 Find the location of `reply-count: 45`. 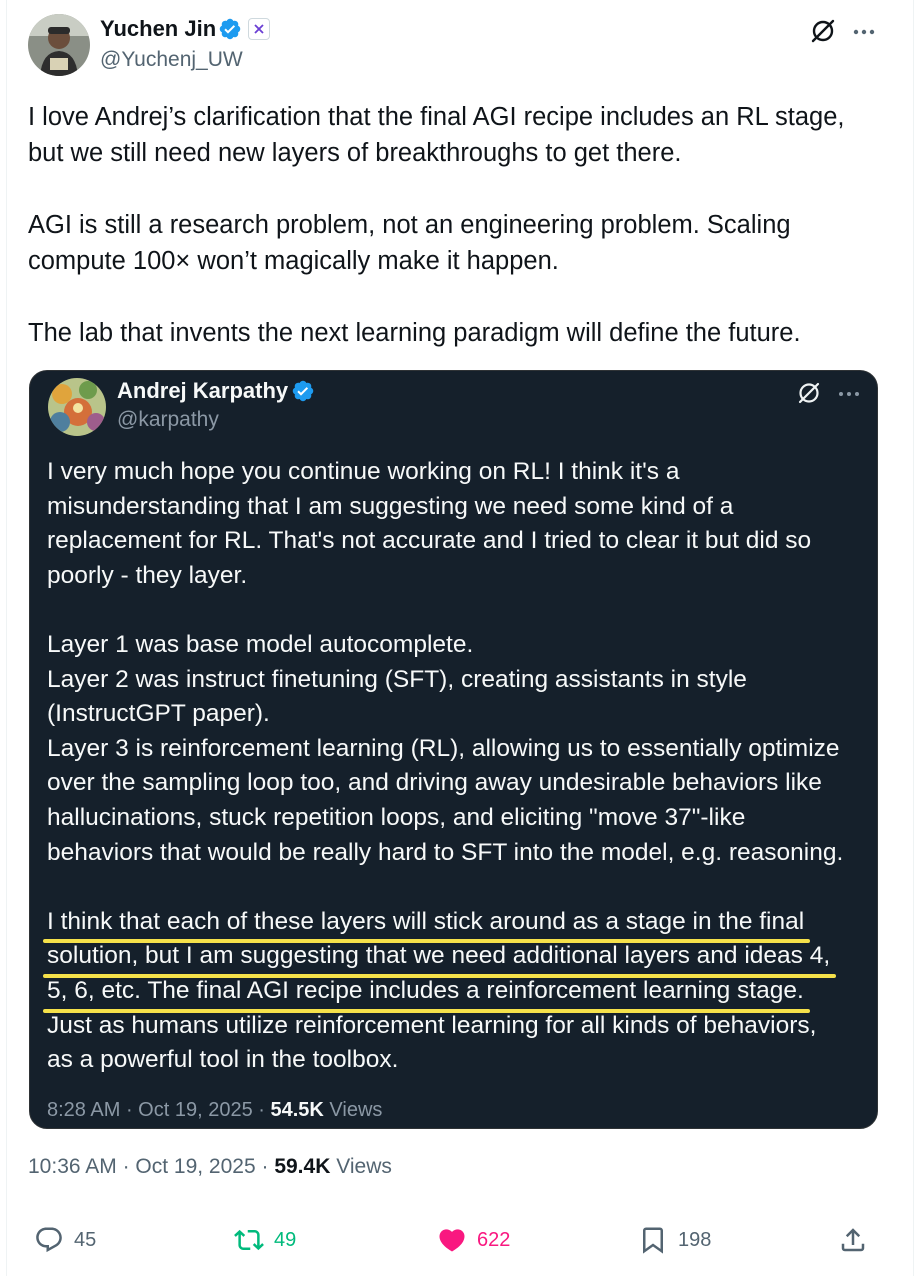

reply-count: 45 is located at coordinates (85, 1239).